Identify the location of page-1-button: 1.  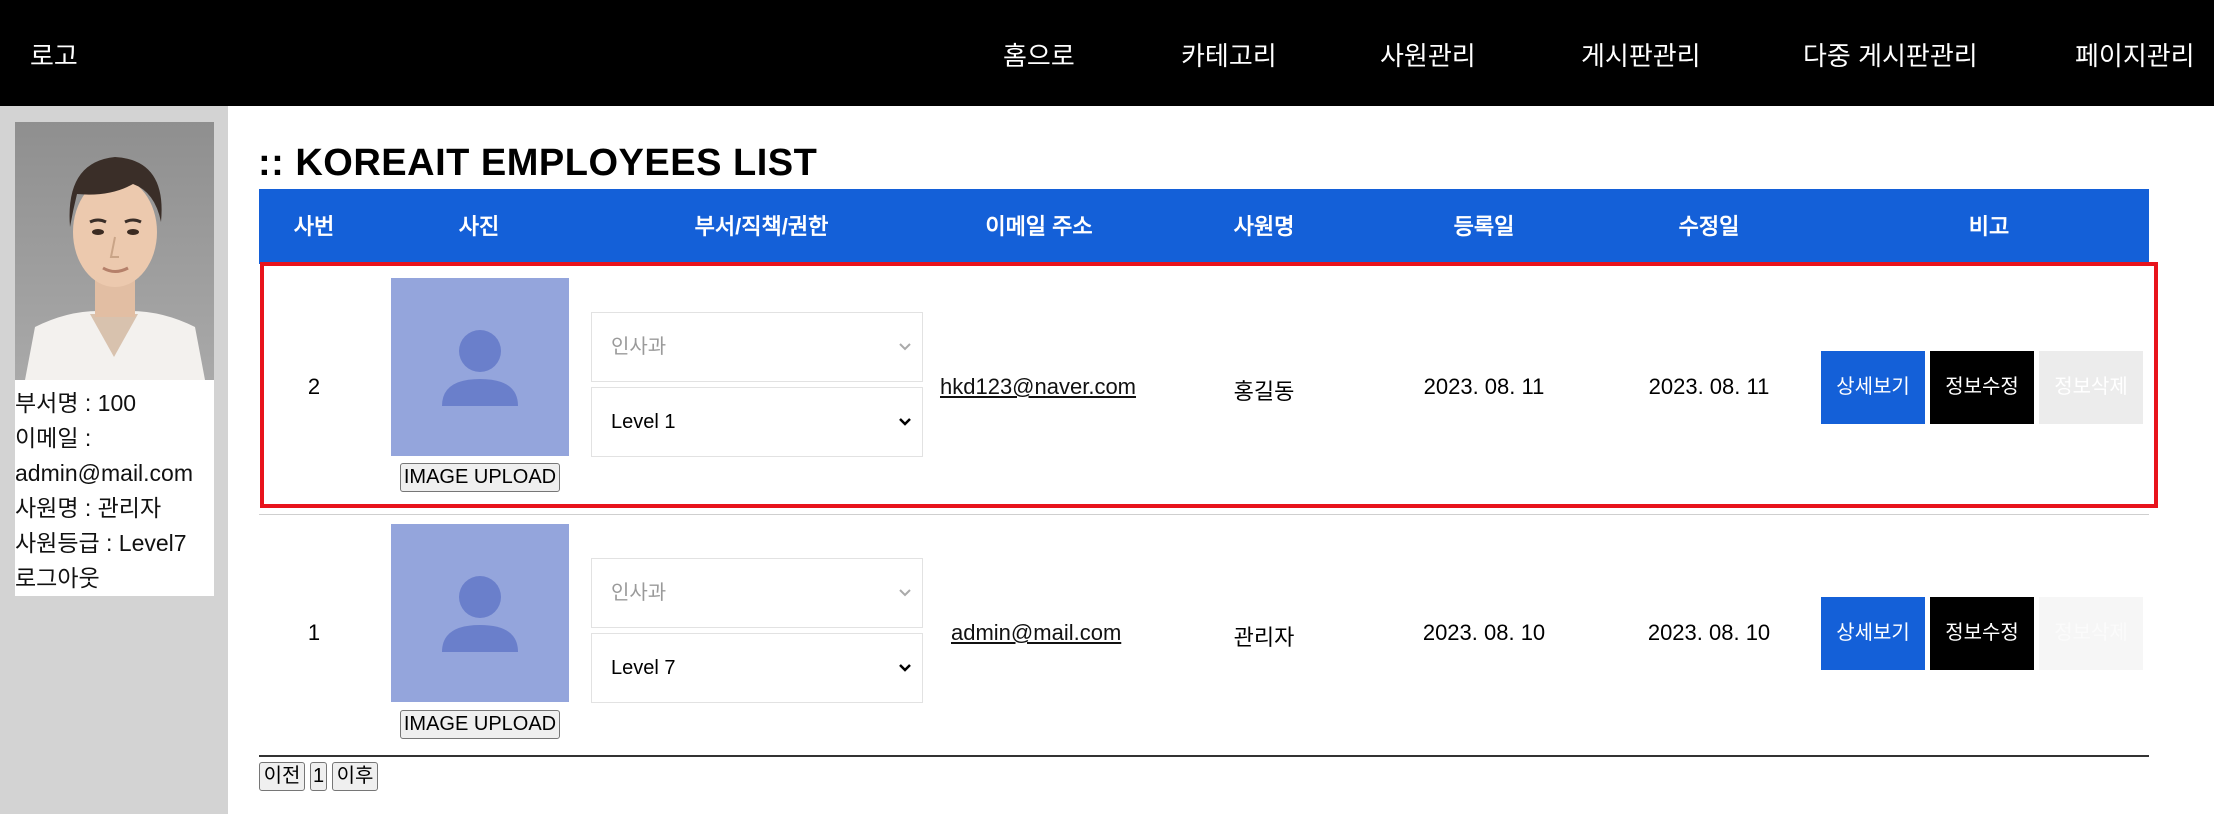
(318, 776).